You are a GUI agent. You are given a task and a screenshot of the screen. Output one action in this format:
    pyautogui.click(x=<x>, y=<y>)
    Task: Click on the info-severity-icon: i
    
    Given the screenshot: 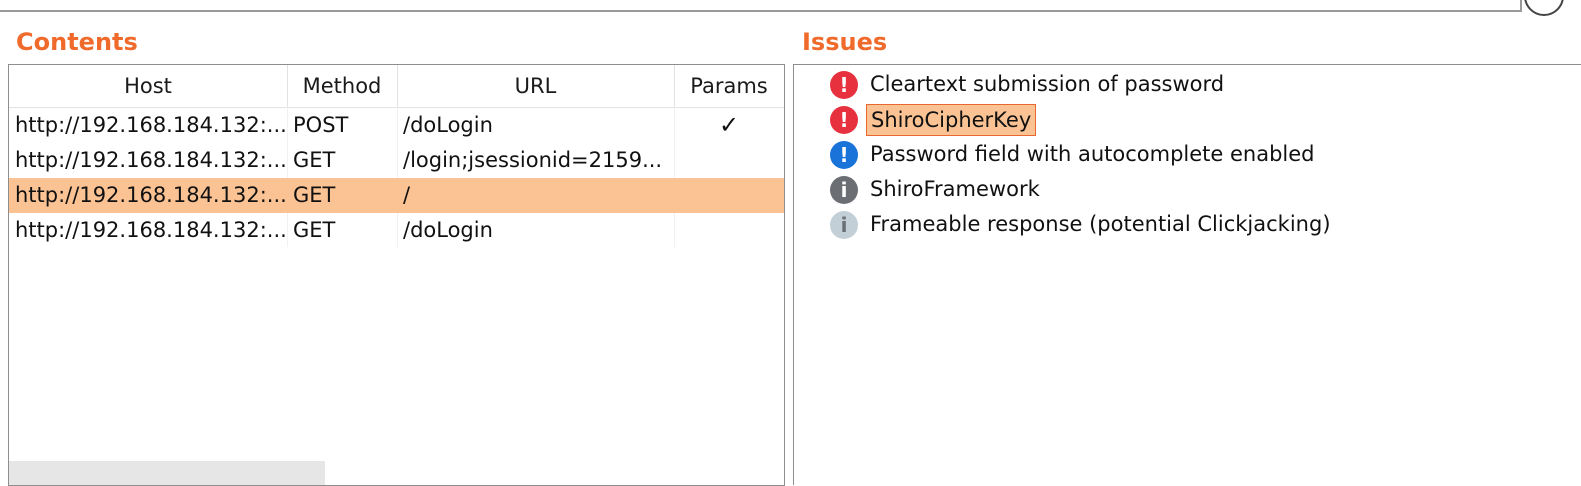 What is the action you would take?
    pyautogui.click(x=844, y=190)
    